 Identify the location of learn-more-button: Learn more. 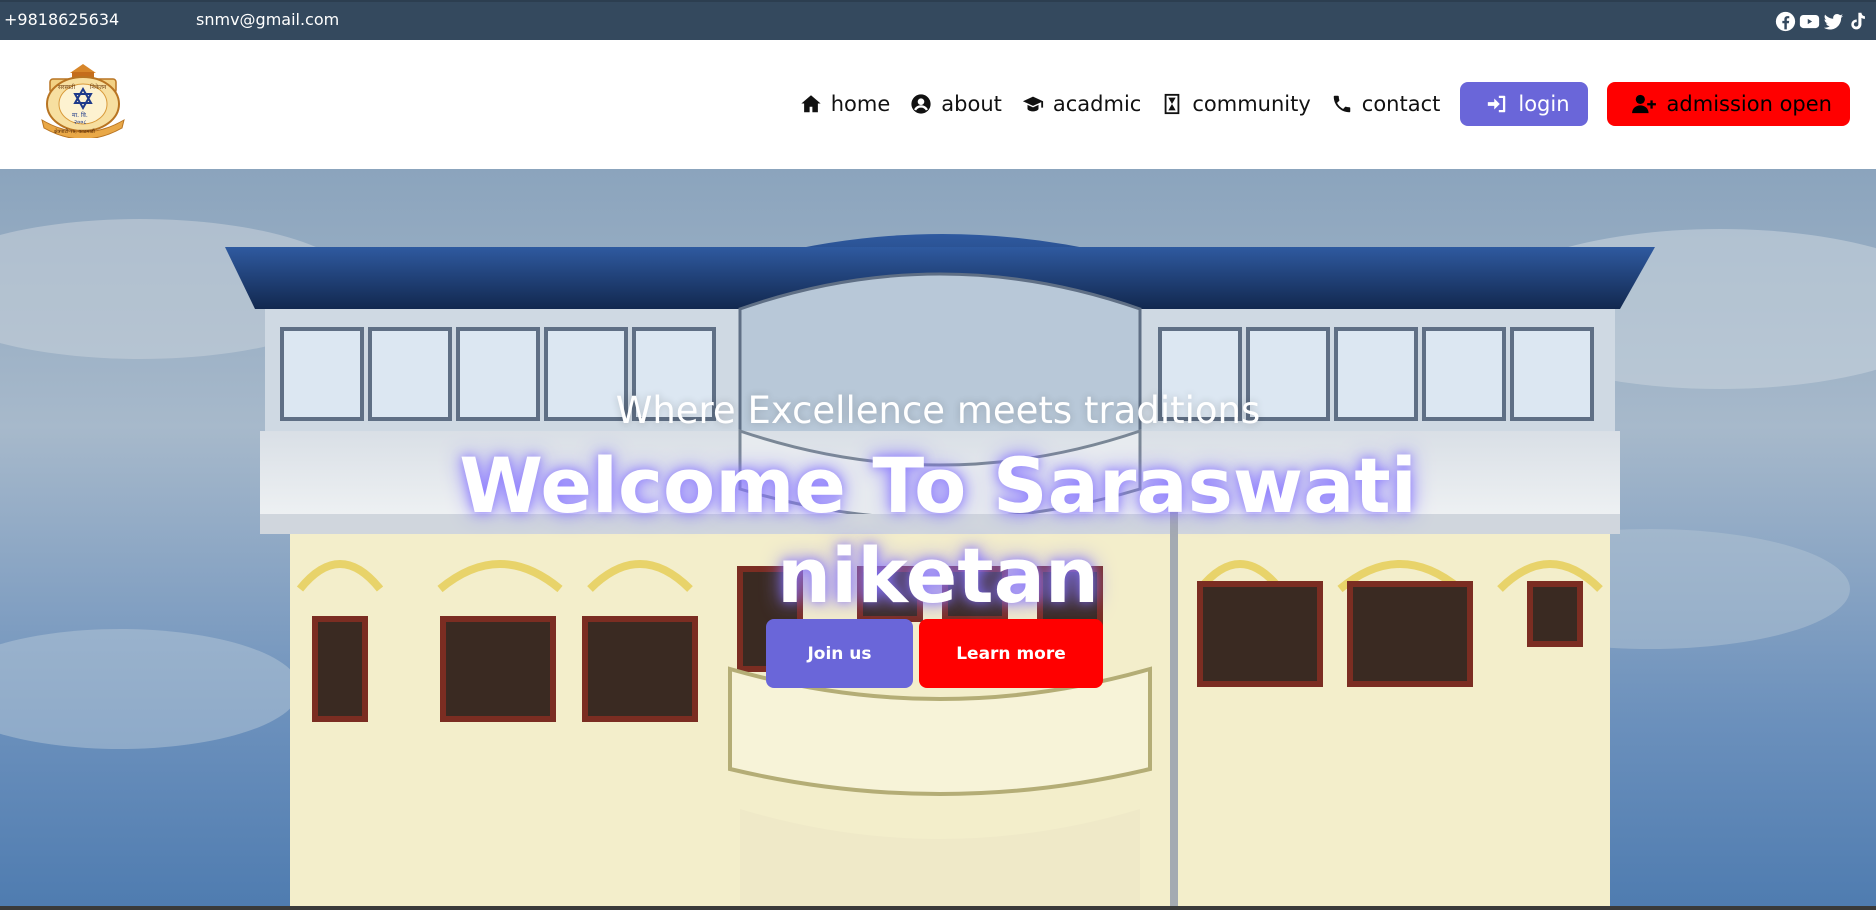
(1011, 653).